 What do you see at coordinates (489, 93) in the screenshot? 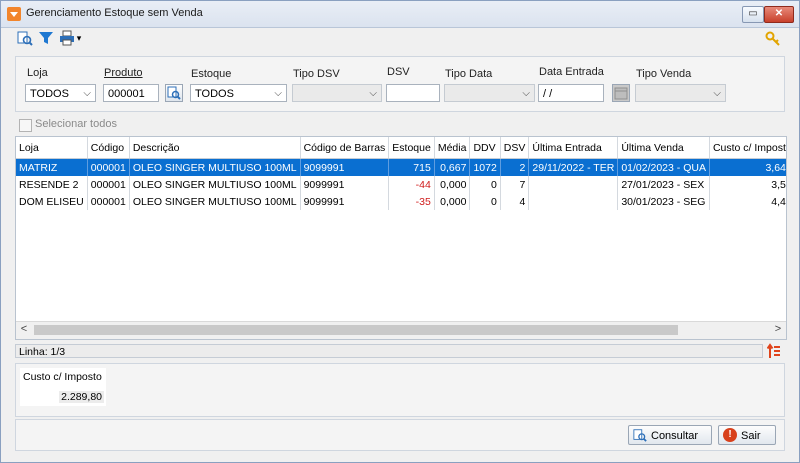
I see `tipo-data-select: ⌵` at bounding box center [489, 93].